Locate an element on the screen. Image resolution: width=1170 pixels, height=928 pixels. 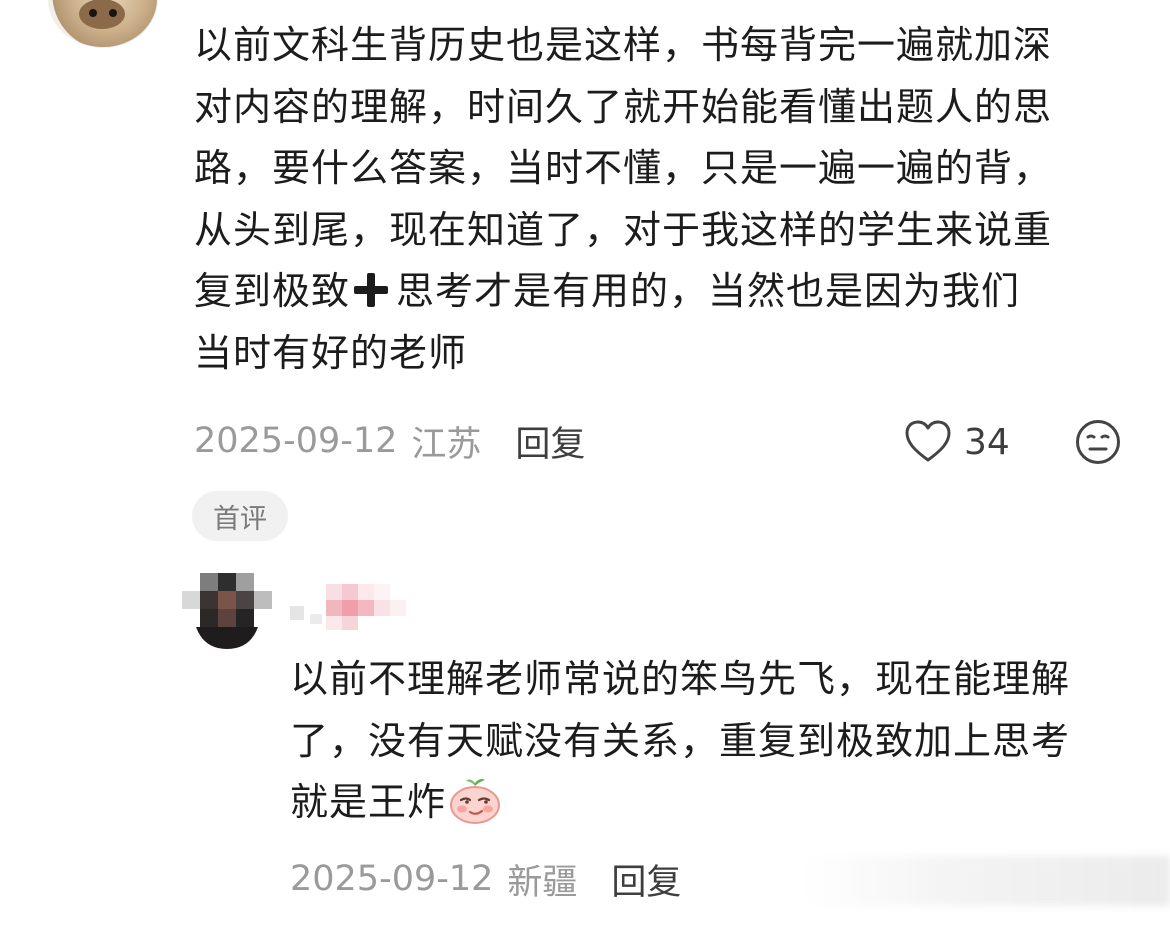
avatar-dog-face is located at coordinates (102, 14).